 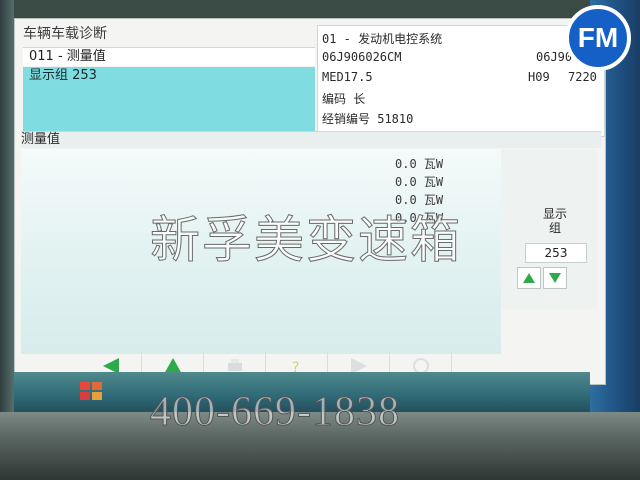 I want to click on ecu-part-number: 06J906026CM, so click(x=362, y=57).